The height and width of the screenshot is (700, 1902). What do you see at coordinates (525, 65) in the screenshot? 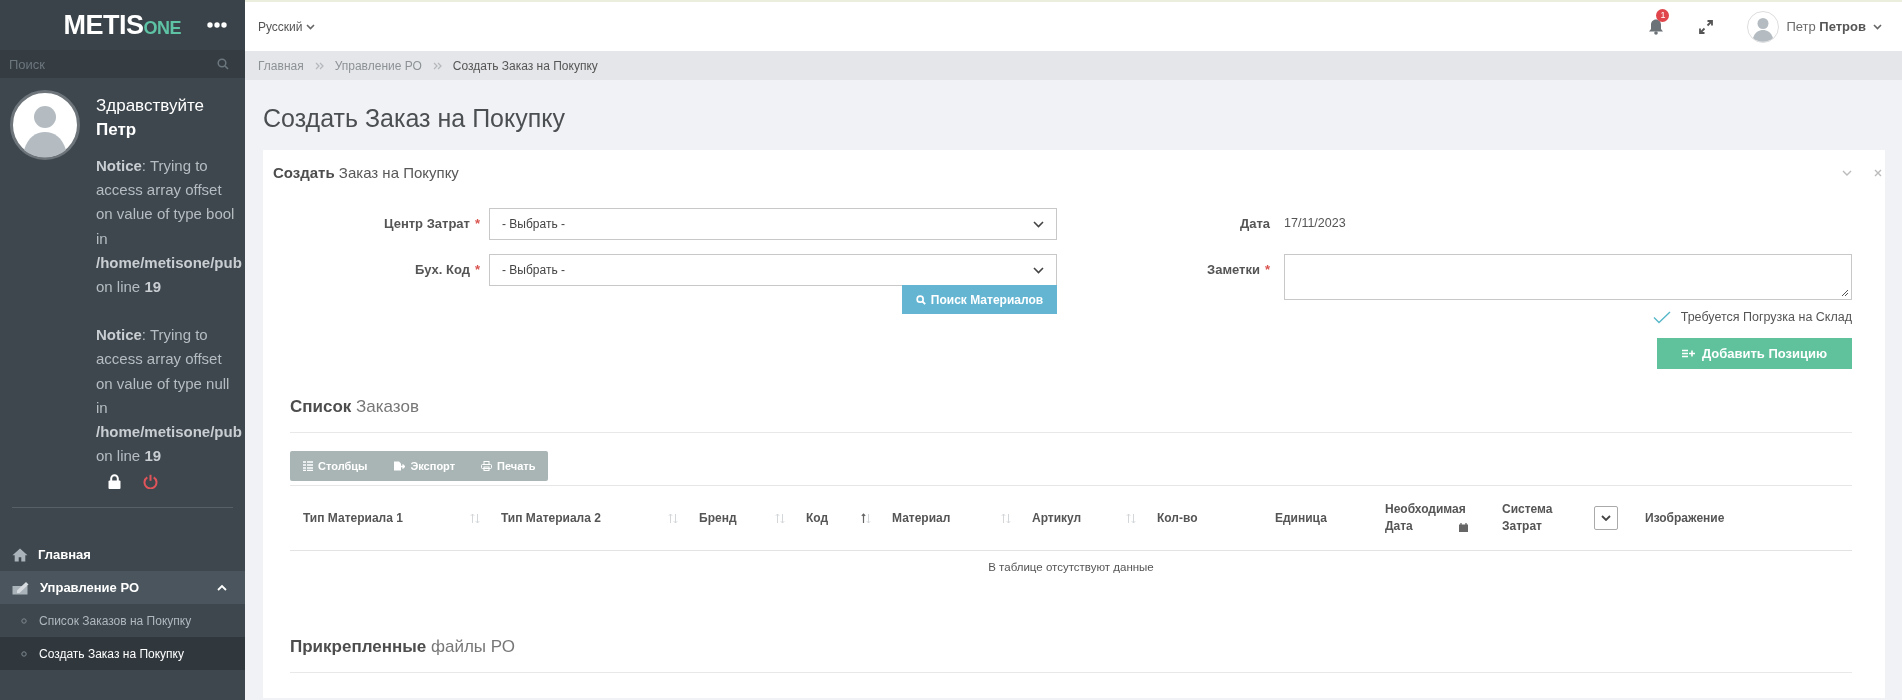
I see `breadcrumb-link: Создать Заказ на Покупку` at bounding box center [525, 65].